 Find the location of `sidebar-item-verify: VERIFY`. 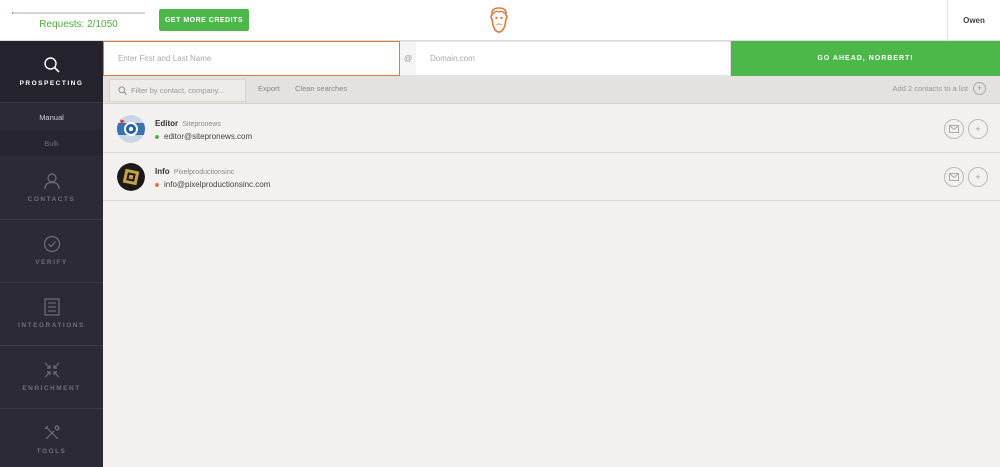

sidebar-item-verify: VERIFY is located at coordinates (51, 251).